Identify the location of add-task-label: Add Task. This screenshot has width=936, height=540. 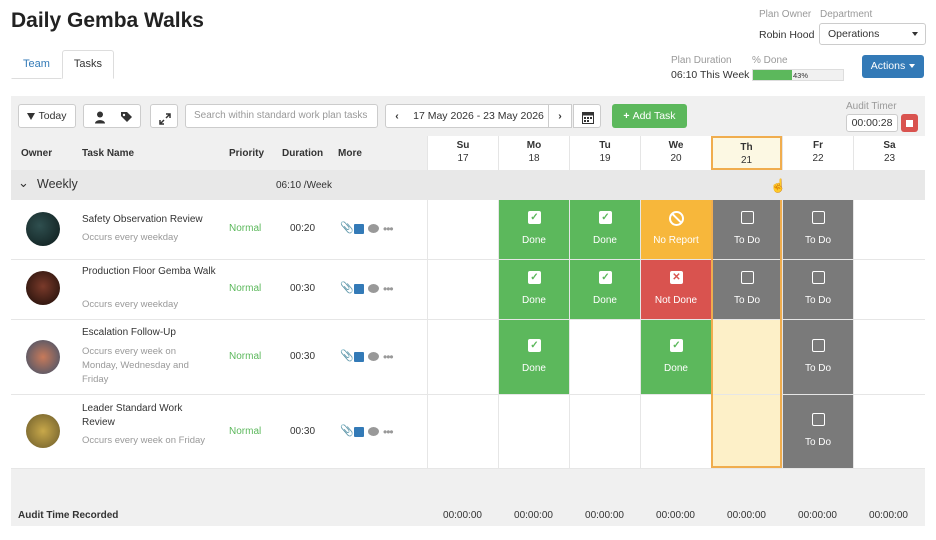
(654, 116).